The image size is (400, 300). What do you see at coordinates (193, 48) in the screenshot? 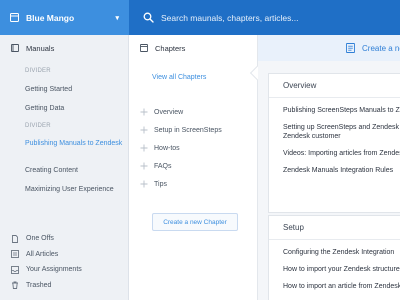
I see `chapters-header: Chapters` at bounding box center [193, 48].